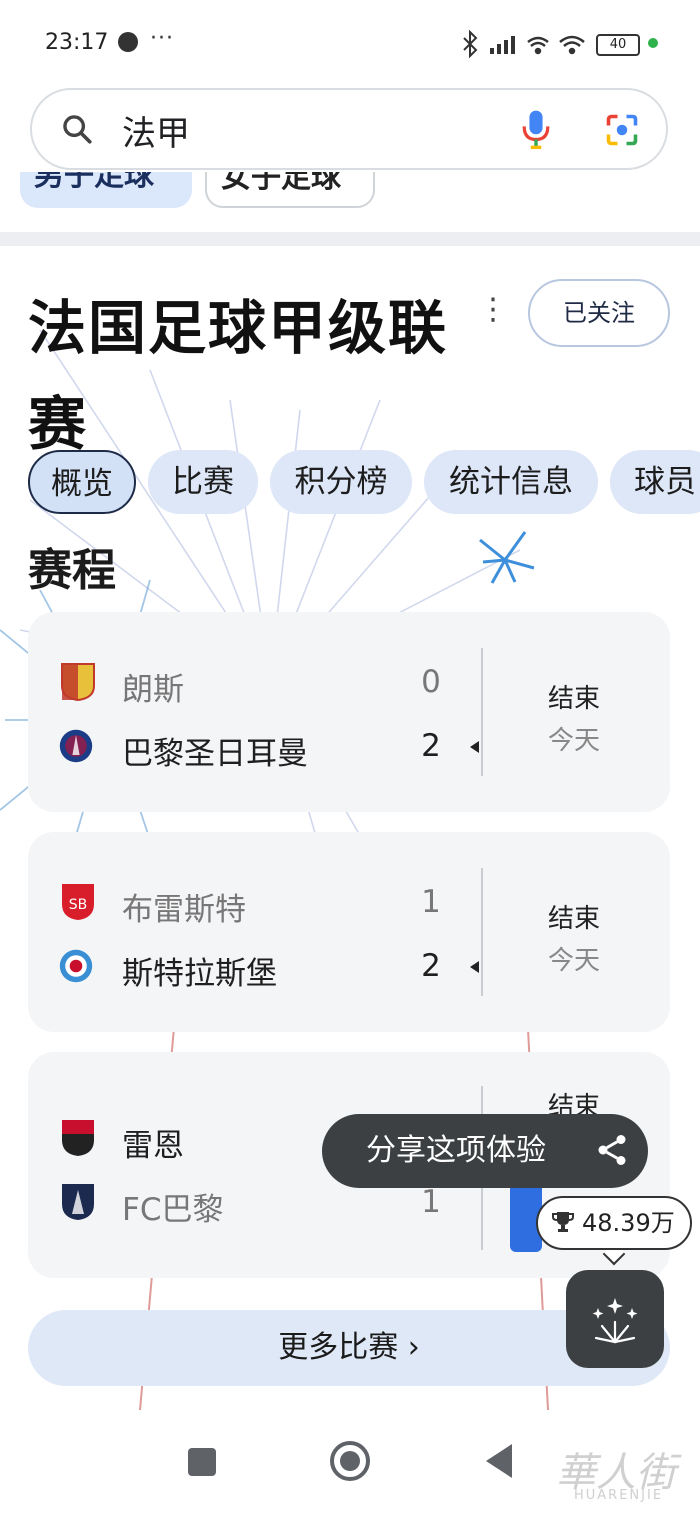 The image size is (700, 1515). I want to click on bluetooth-icon, so click(470, 44).